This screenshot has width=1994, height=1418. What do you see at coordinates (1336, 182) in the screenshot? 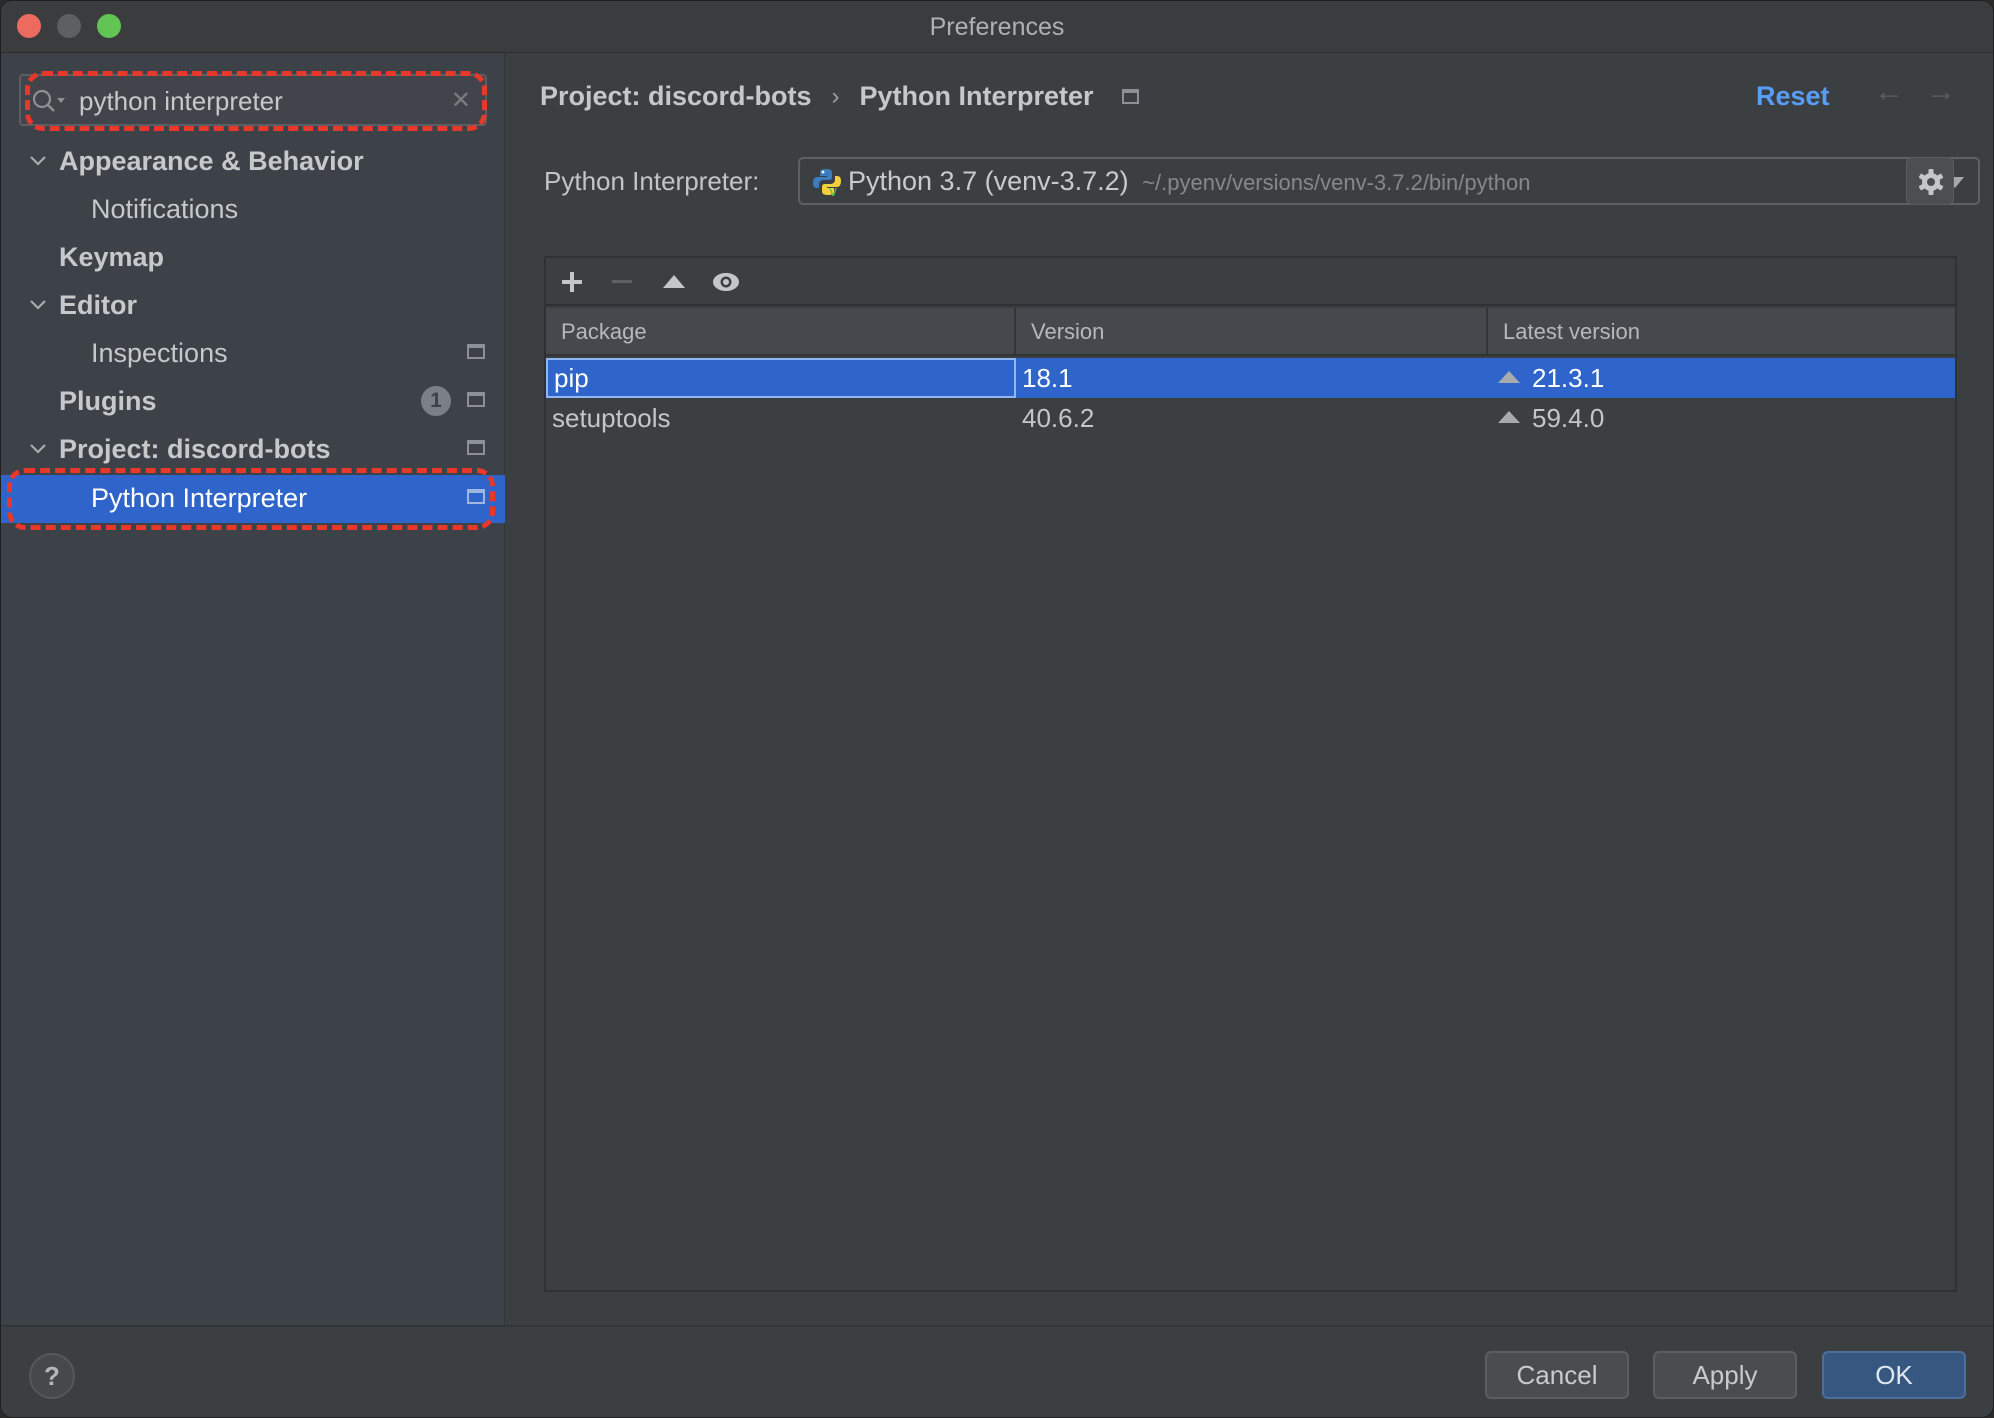
I see `interpreter-path: ~/.pyenv/versions/venv-3.7.2/bin/python` at bounding box center [1336, 182].